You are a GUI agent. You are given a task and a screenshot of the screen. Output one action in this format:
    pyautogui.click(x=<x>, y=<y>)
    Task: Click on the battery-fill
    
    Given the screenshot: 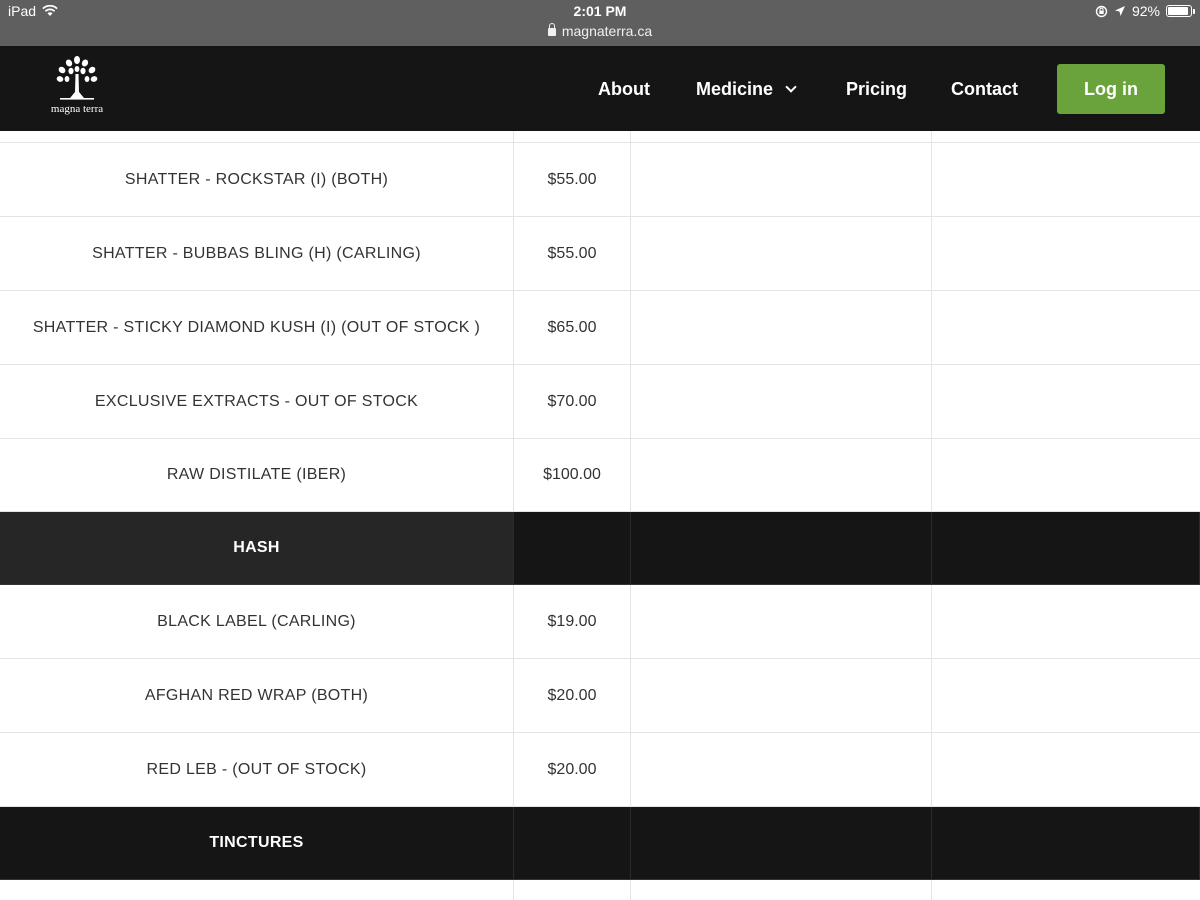 What is the action you would take?
    pyautogui.click(x=1178, y=11)
    